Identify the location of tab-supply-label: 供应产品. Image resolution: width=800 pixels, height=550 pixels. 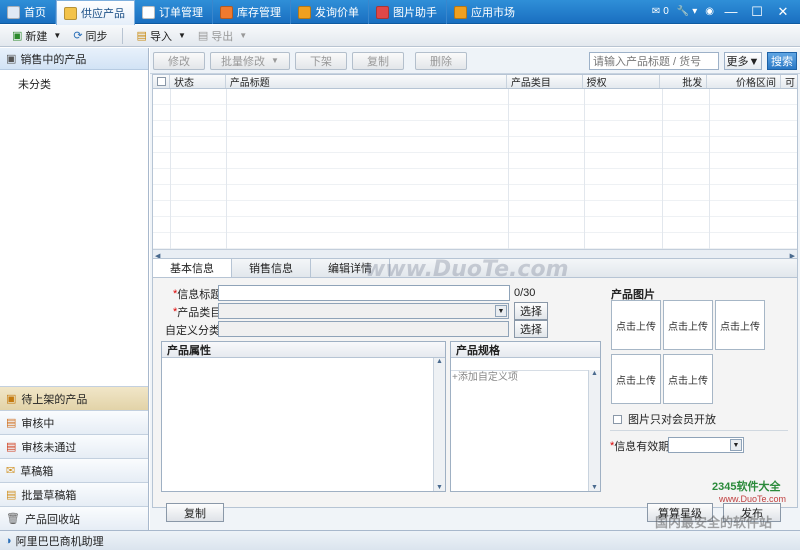
(103, 14).